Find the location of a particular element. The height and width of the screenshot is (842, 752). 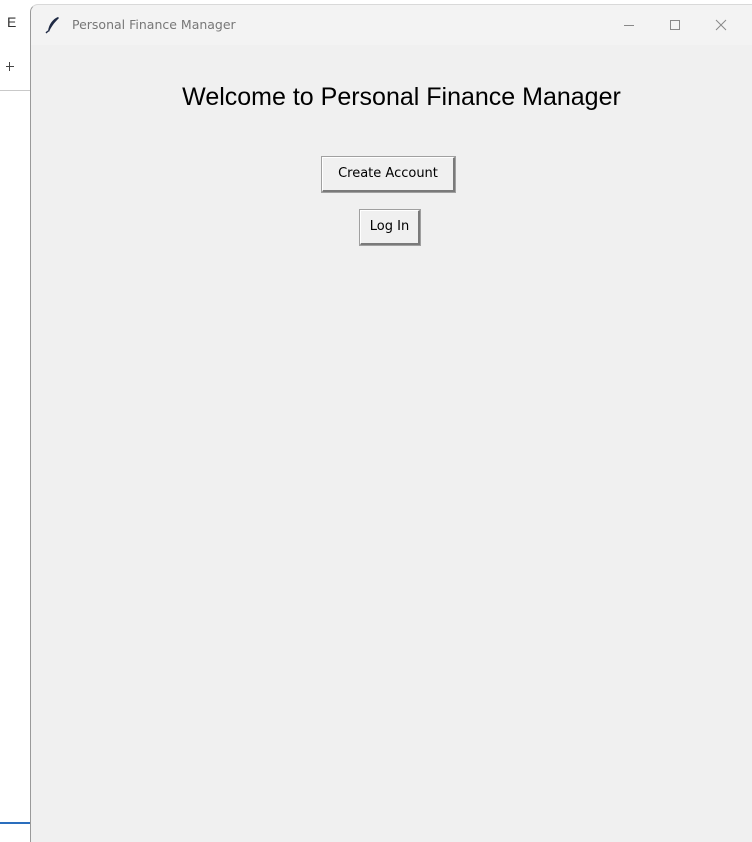

minimize-icon is located at coordinates (629, 25).